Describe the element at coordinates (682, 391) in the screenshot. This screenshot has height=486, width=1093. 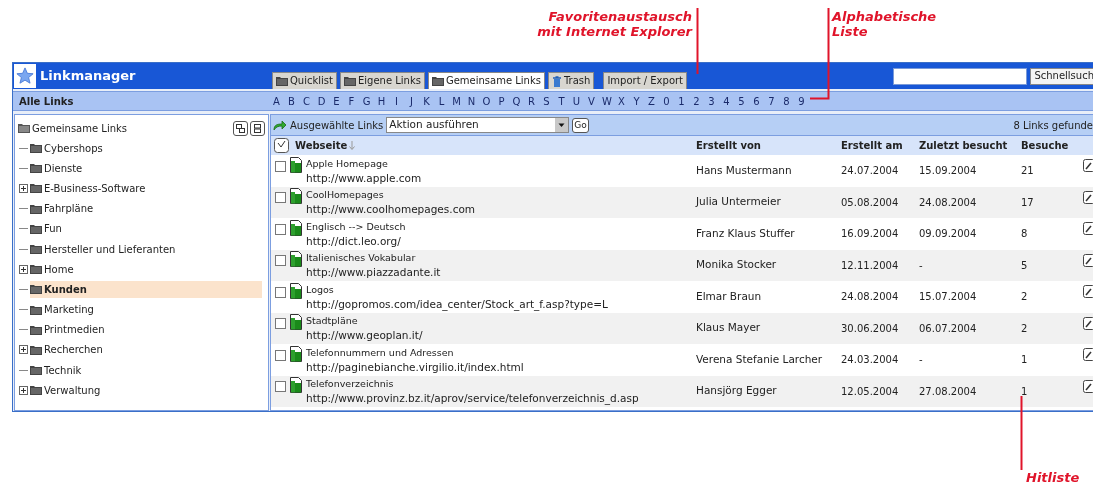
I see `table-row: Telefonverzeichnis http://www.provinz.bz.it/aprov/service/telefonverzeichnis_d.asp Hansjörg Egger 12.05.2004 27.08.2004 1` at that location.